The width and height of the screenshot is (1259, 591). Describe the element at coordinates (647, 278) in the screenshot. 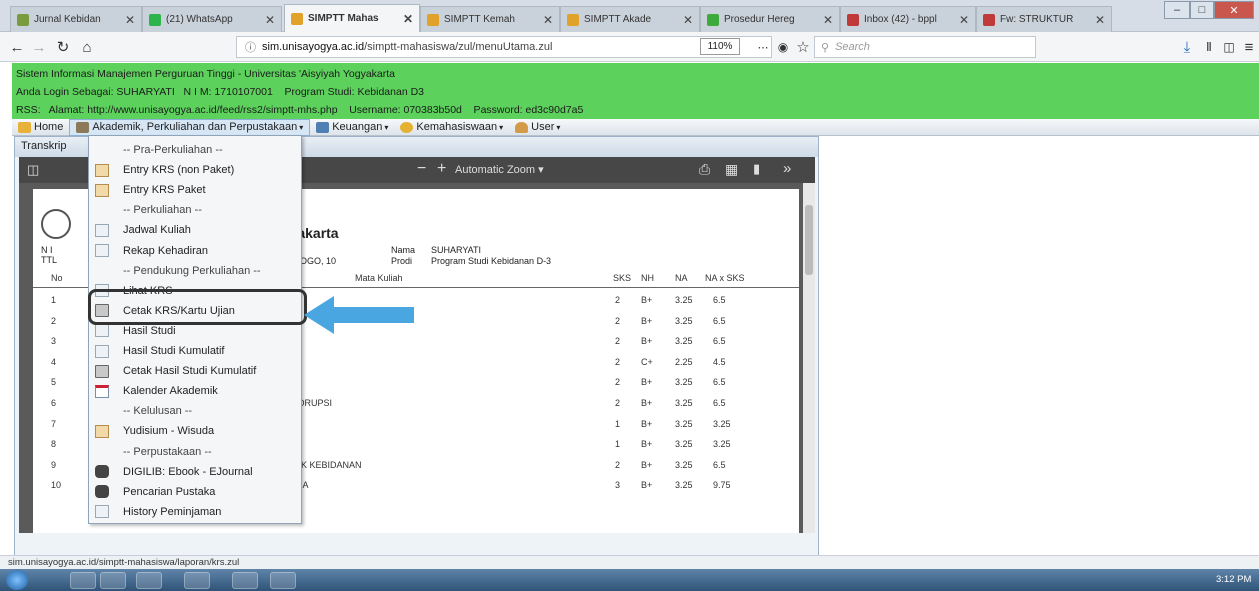

I see `col-nh: NH` at that location.